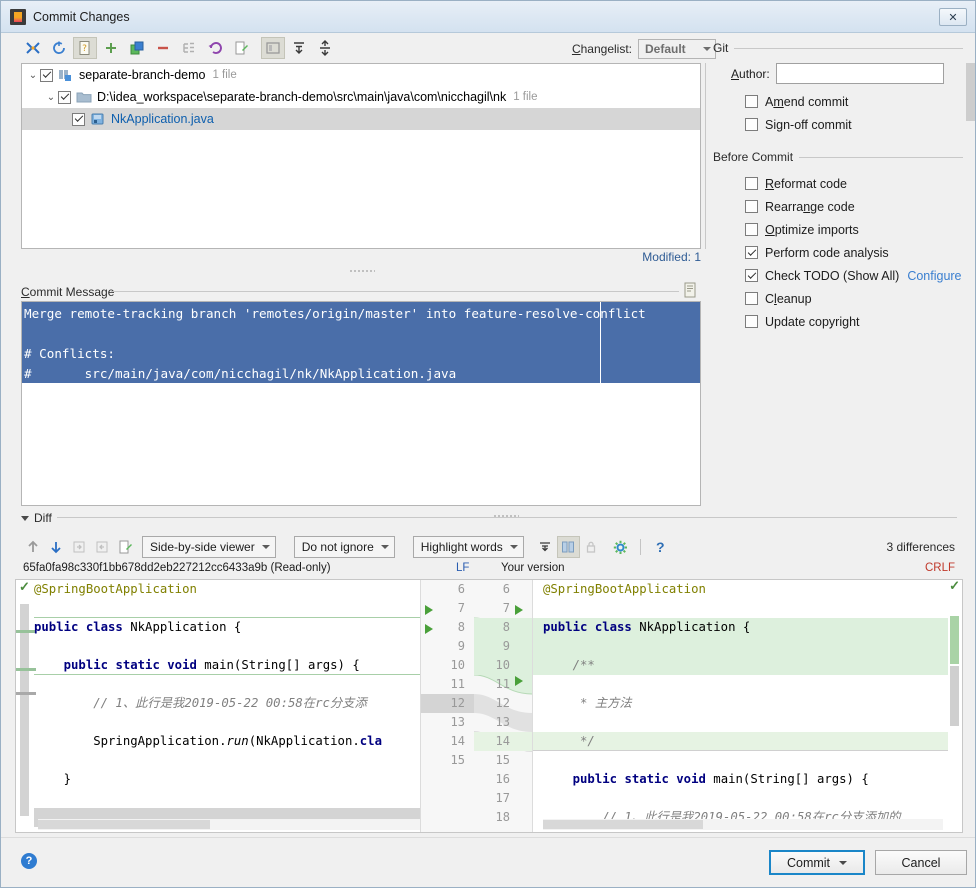  I want to click on read-only-lock-icon, so click(591, 547).